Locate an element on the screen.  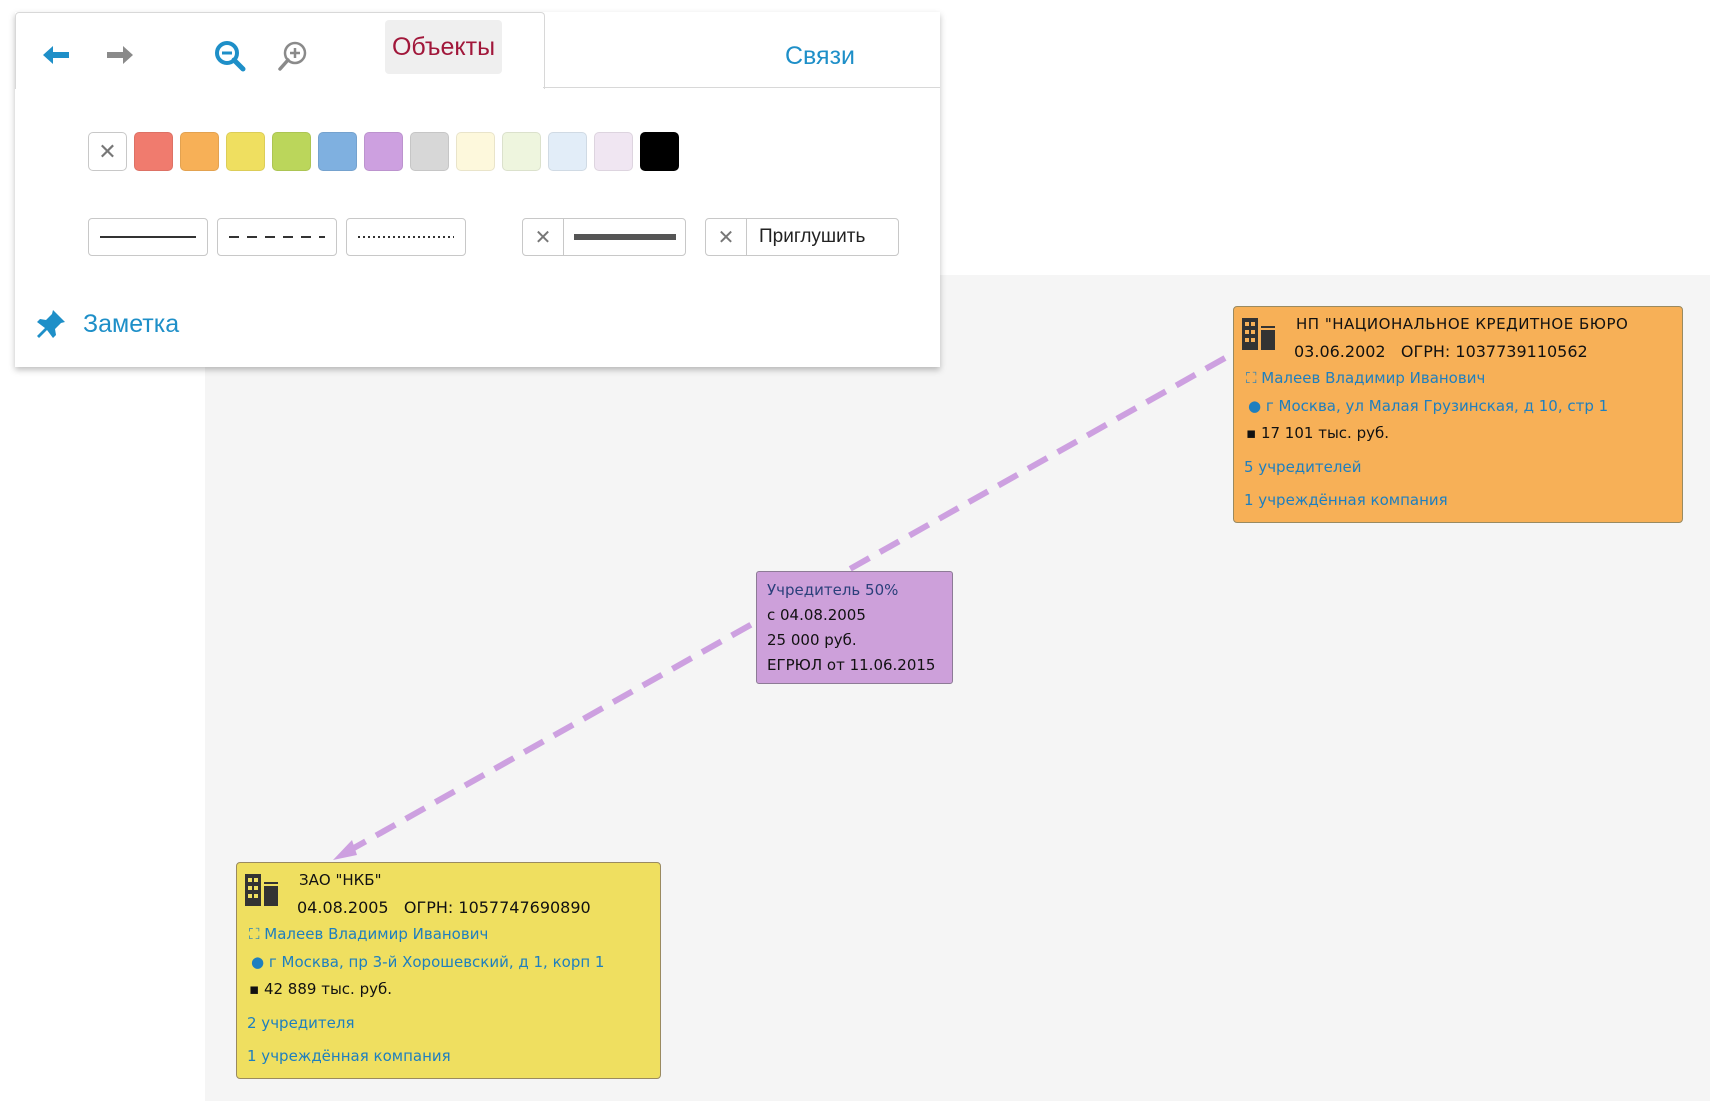
edge-amount: 25 000 руб. is located at coordinates (812, 640).